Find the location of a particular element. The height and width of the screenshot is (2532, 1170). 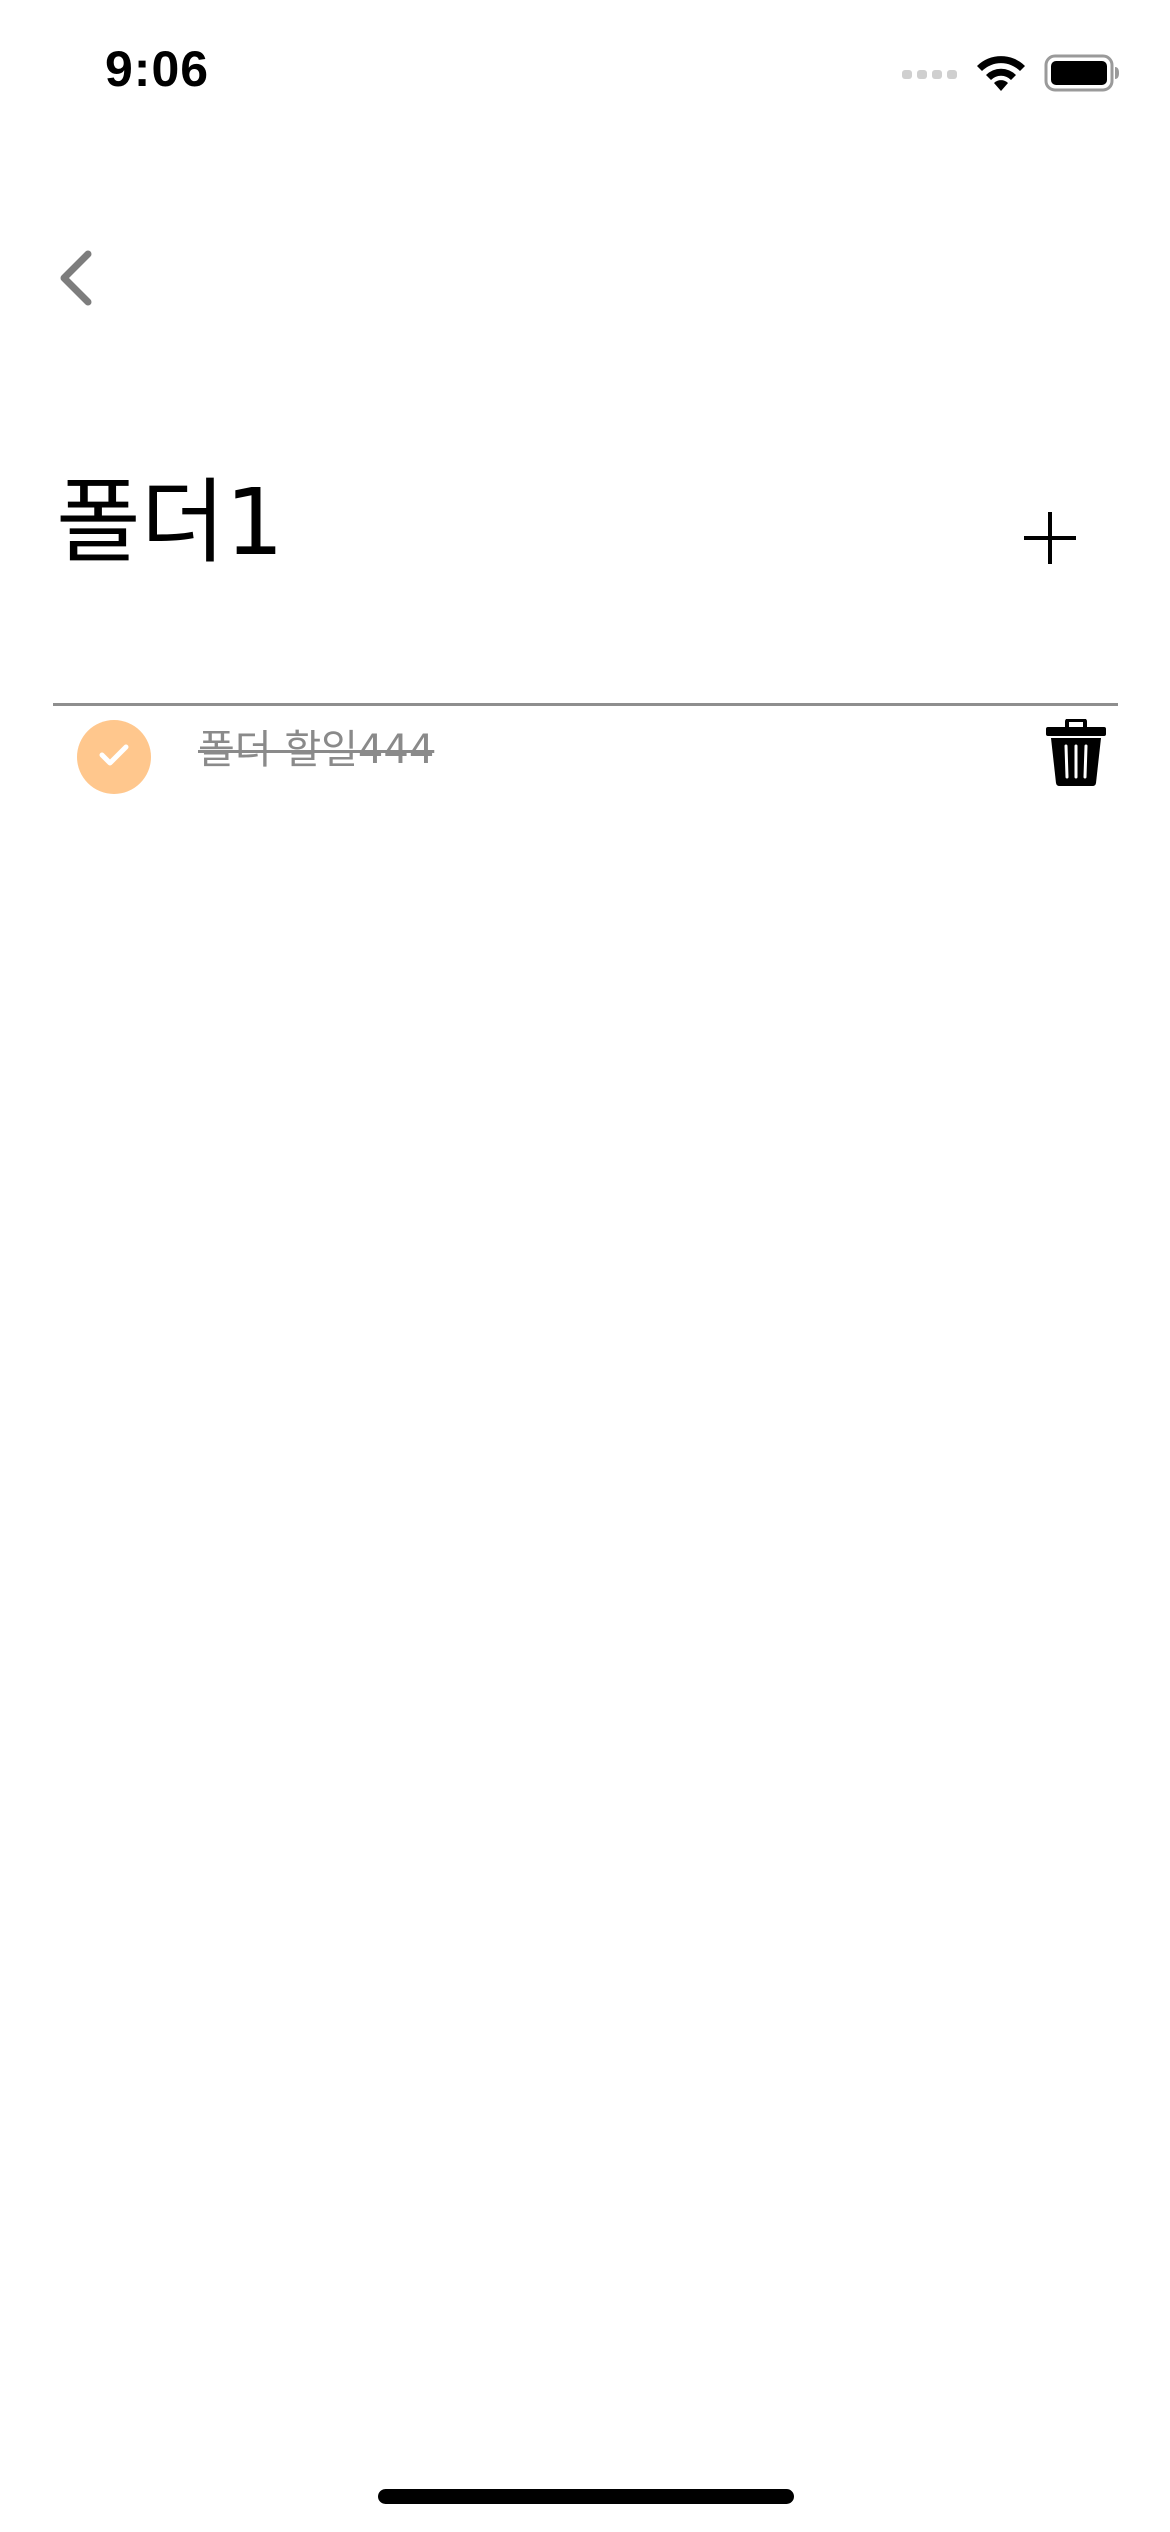

todo-text: 폴더 할일444 is located at coordinates (316, 750).